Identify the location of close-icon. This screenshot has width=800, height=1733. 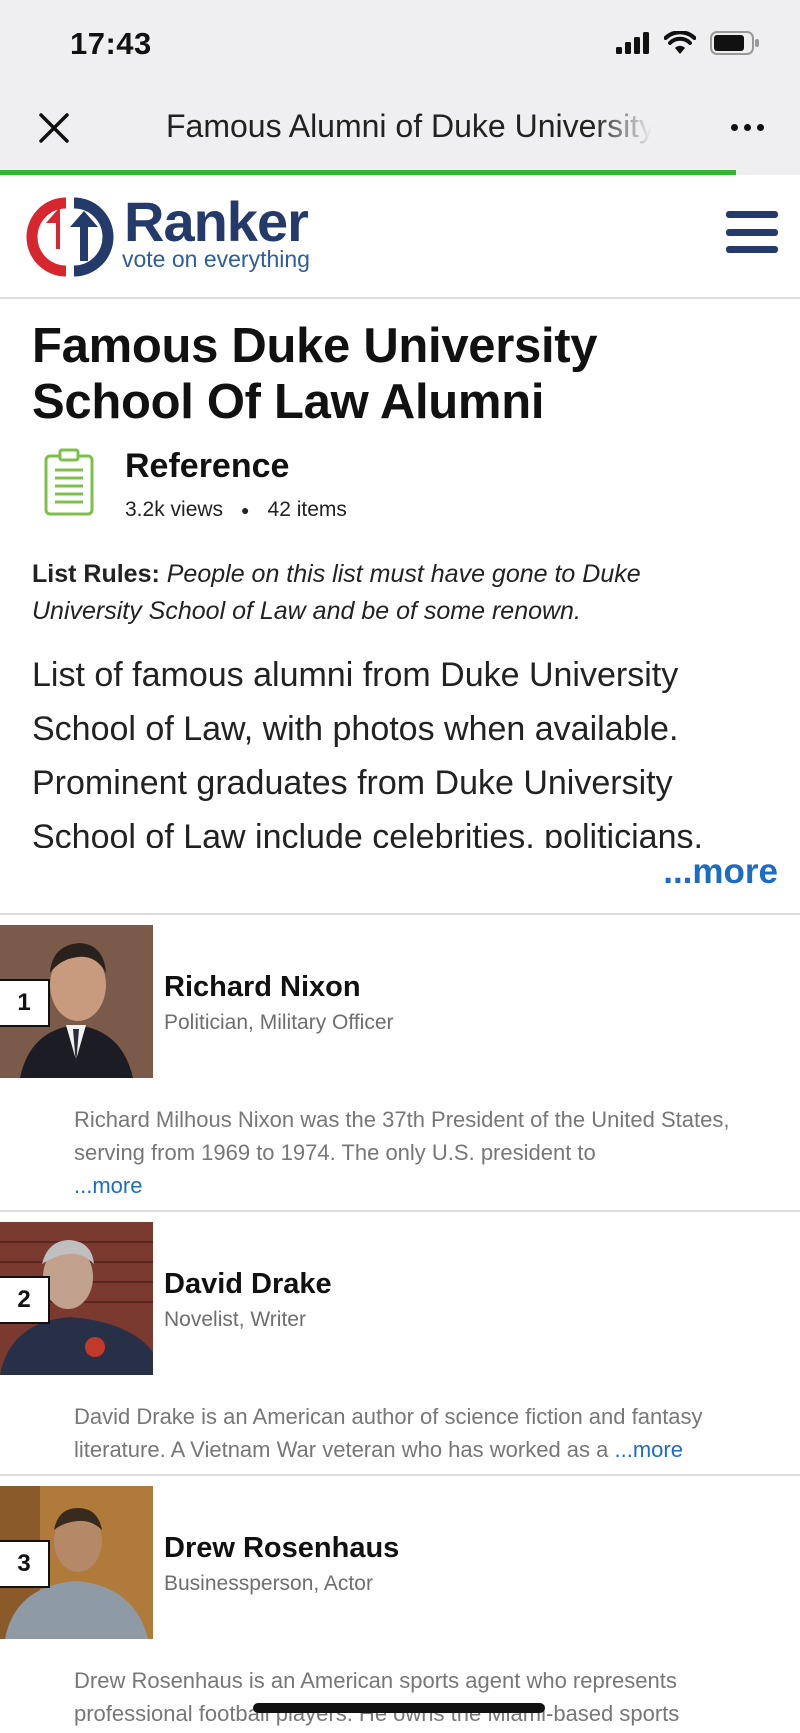
(54, 128).